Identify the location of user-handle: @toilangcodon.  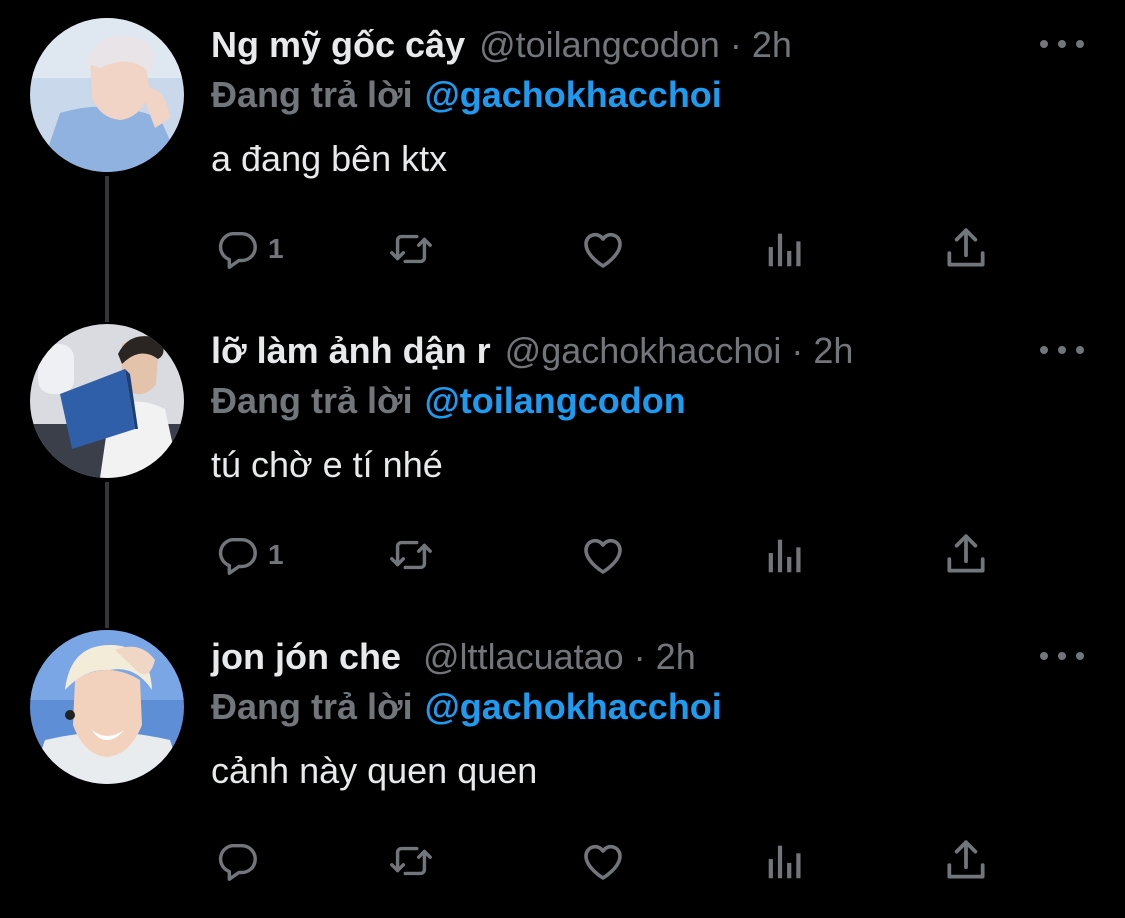
(599, 45).